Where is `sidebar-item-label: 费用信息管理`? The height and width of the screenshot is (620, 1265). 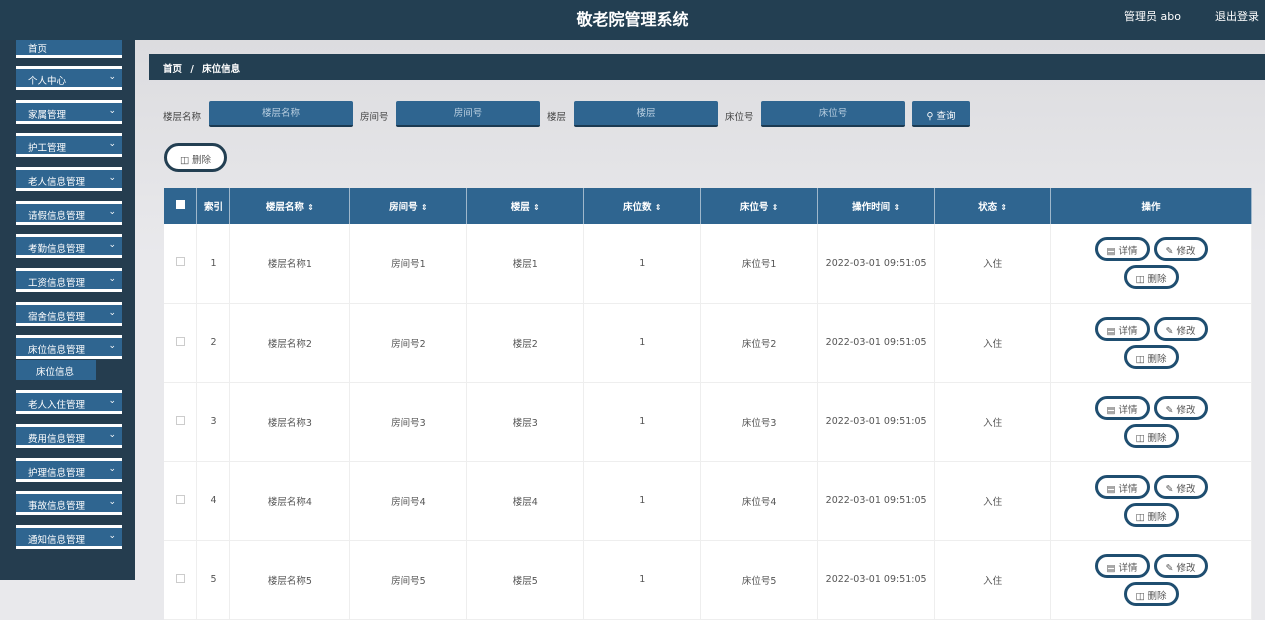 sidebar-item-label: 费用信息管理 is located at coordinates (57, 439).